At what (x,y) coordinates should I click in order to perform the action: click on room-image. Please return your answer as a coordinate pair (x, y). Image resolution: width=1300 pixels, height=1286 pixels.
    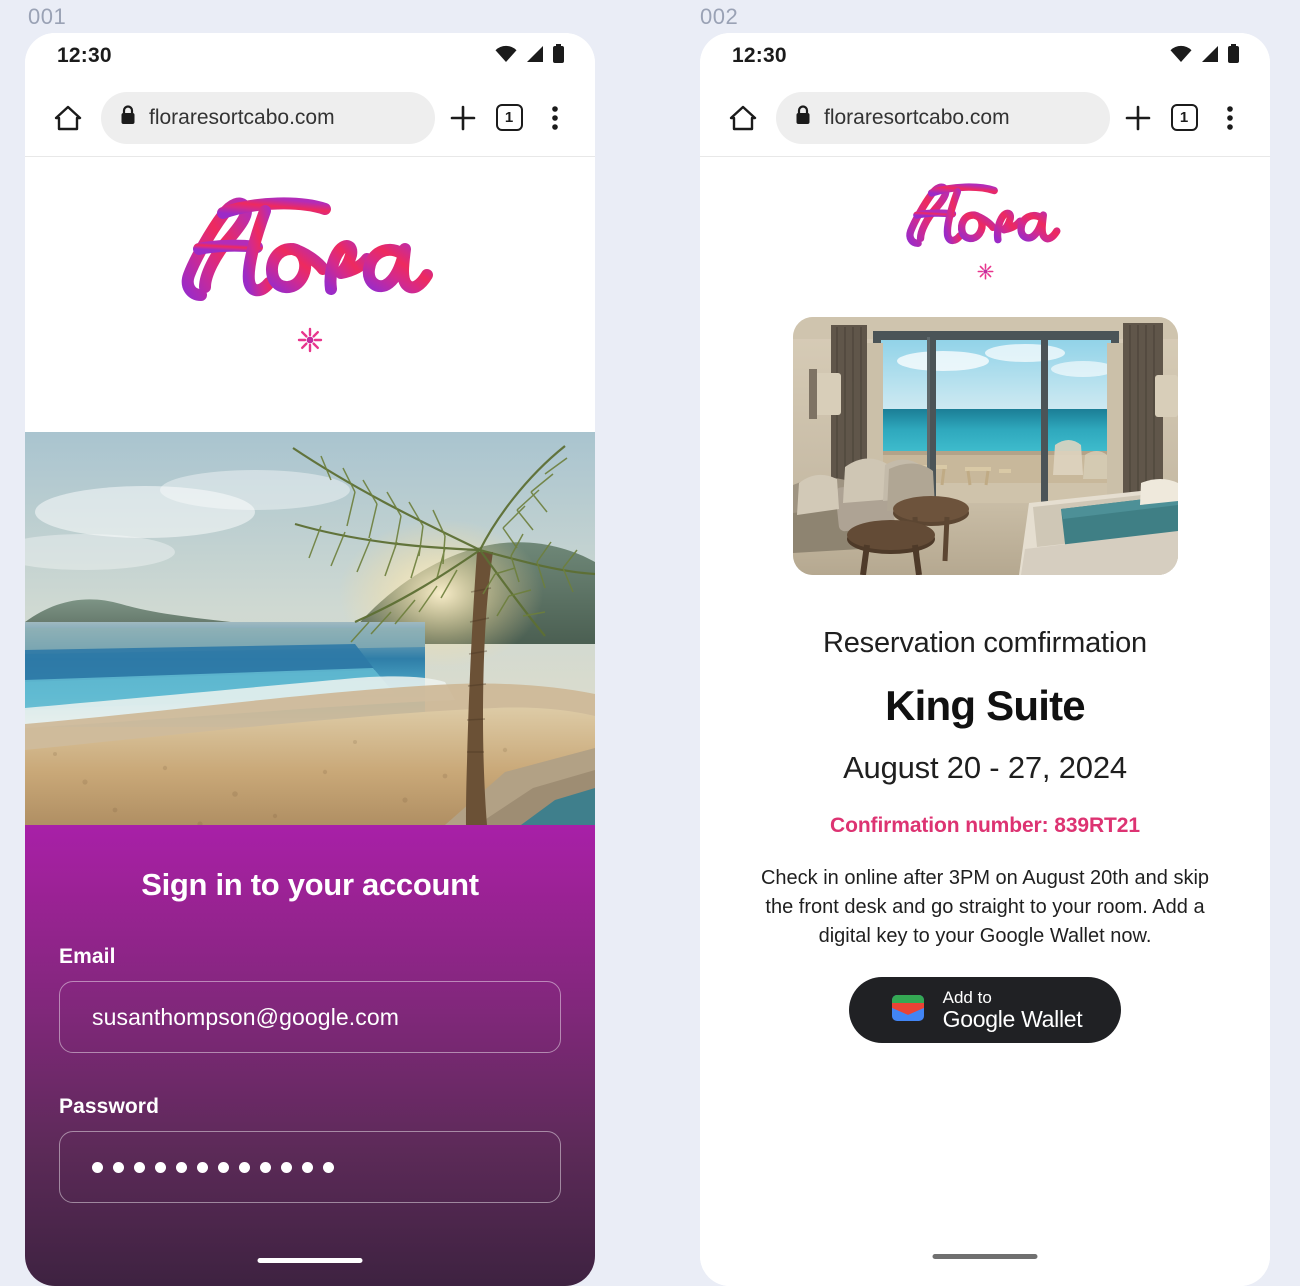
    Looking at the image, I should click on (985, 446).